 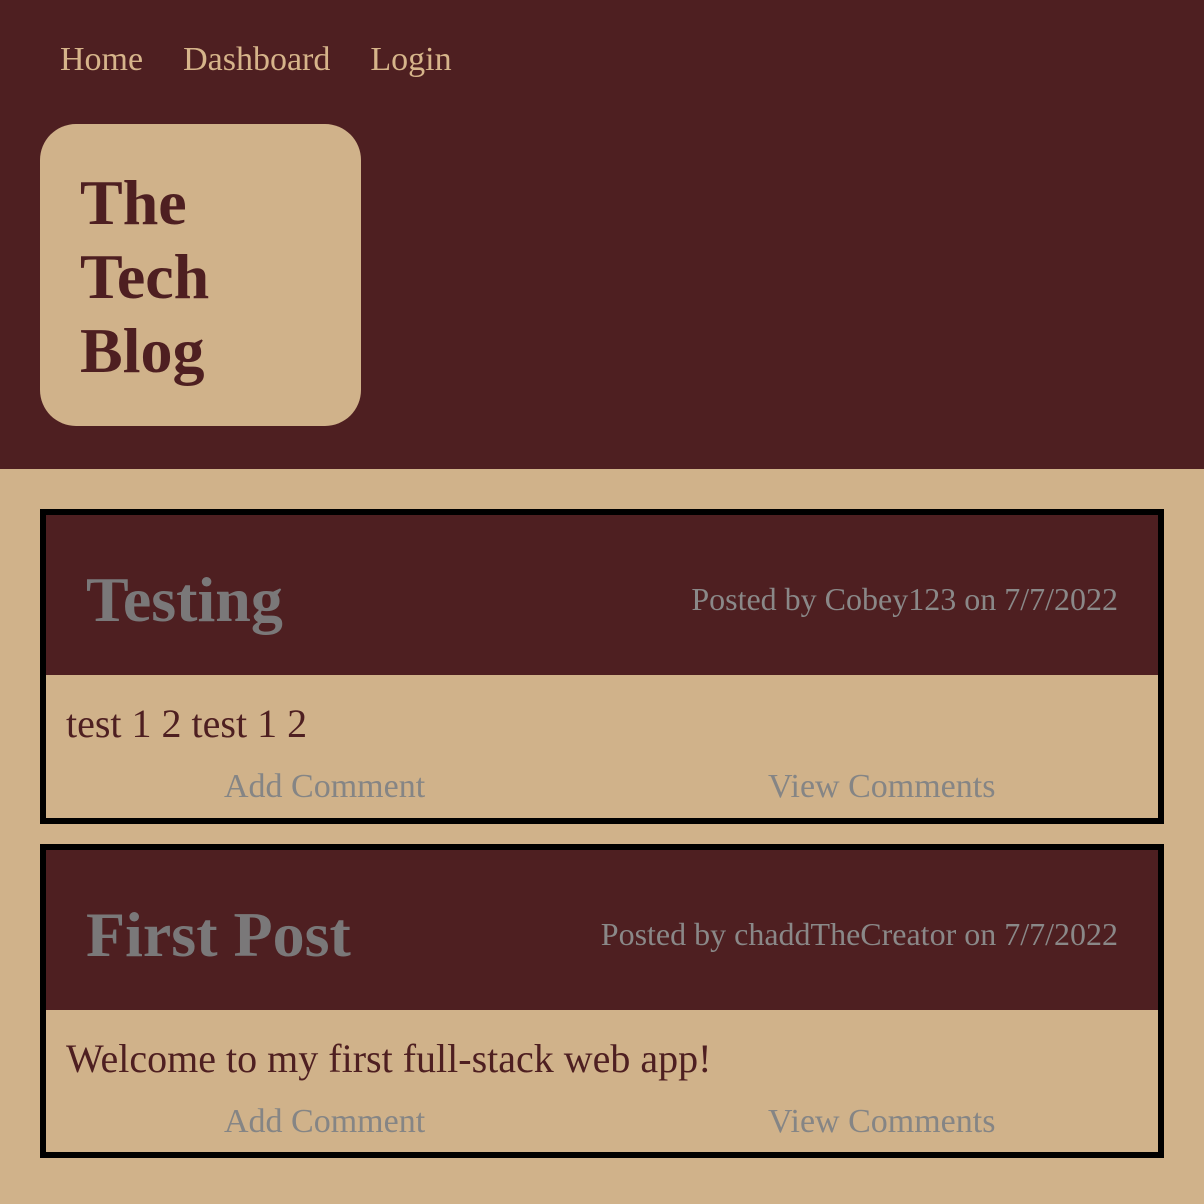 What do you see at coordinates (133, 202) in the screenshot?
I see `site-title-line-1: The` at bounding box center [133, 202].